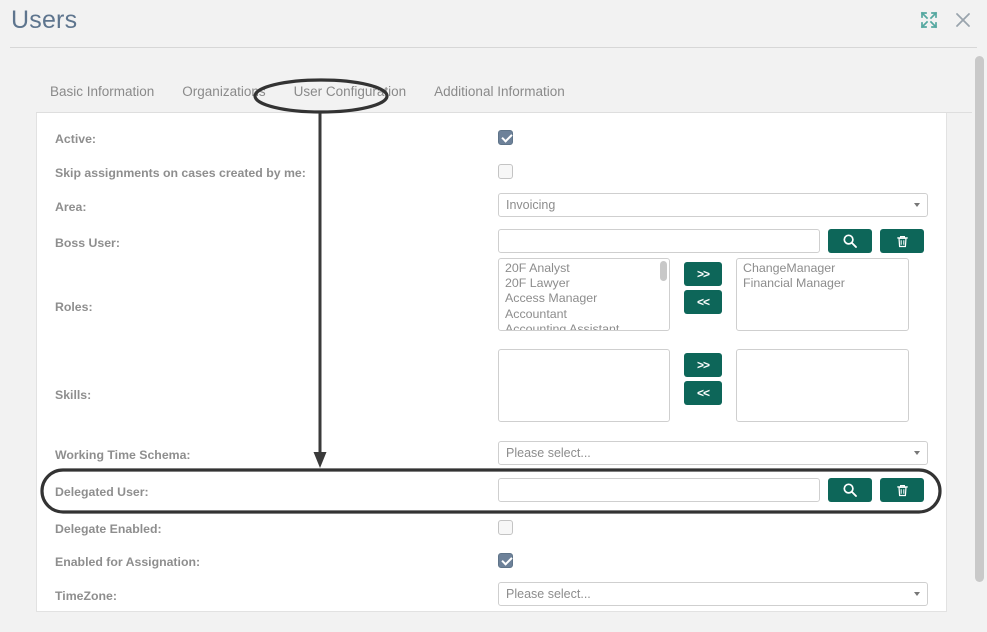  I want to click on label-delegate-enabled: Delegate Enabled:, so click(108, 529).